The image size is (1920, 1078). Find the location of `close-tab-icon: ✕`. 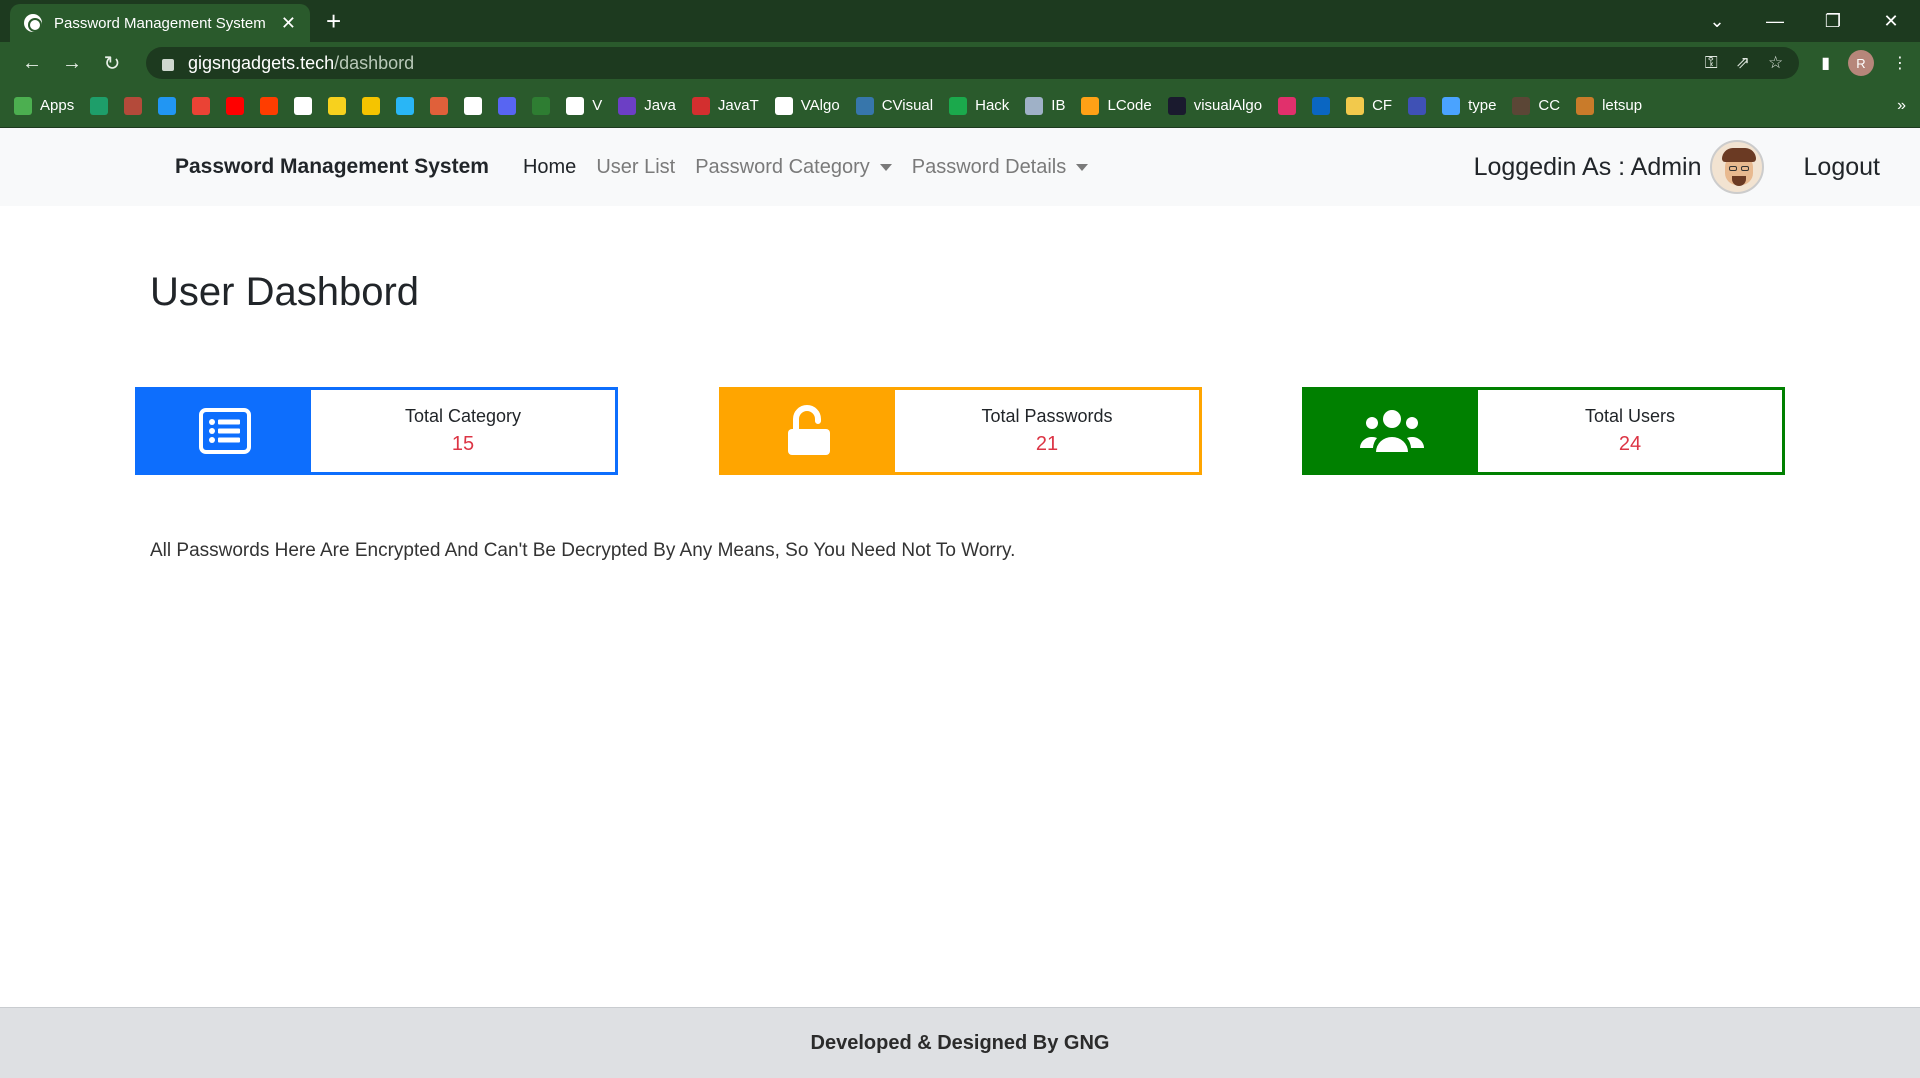

close-tab-icon: ✕ is located at coordinates (288, 23).